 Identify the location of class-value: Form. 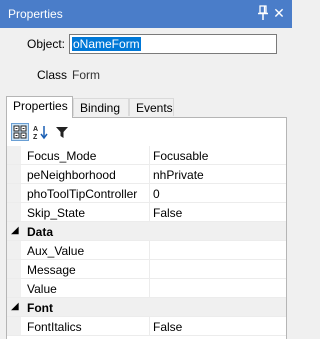
(86, 75).